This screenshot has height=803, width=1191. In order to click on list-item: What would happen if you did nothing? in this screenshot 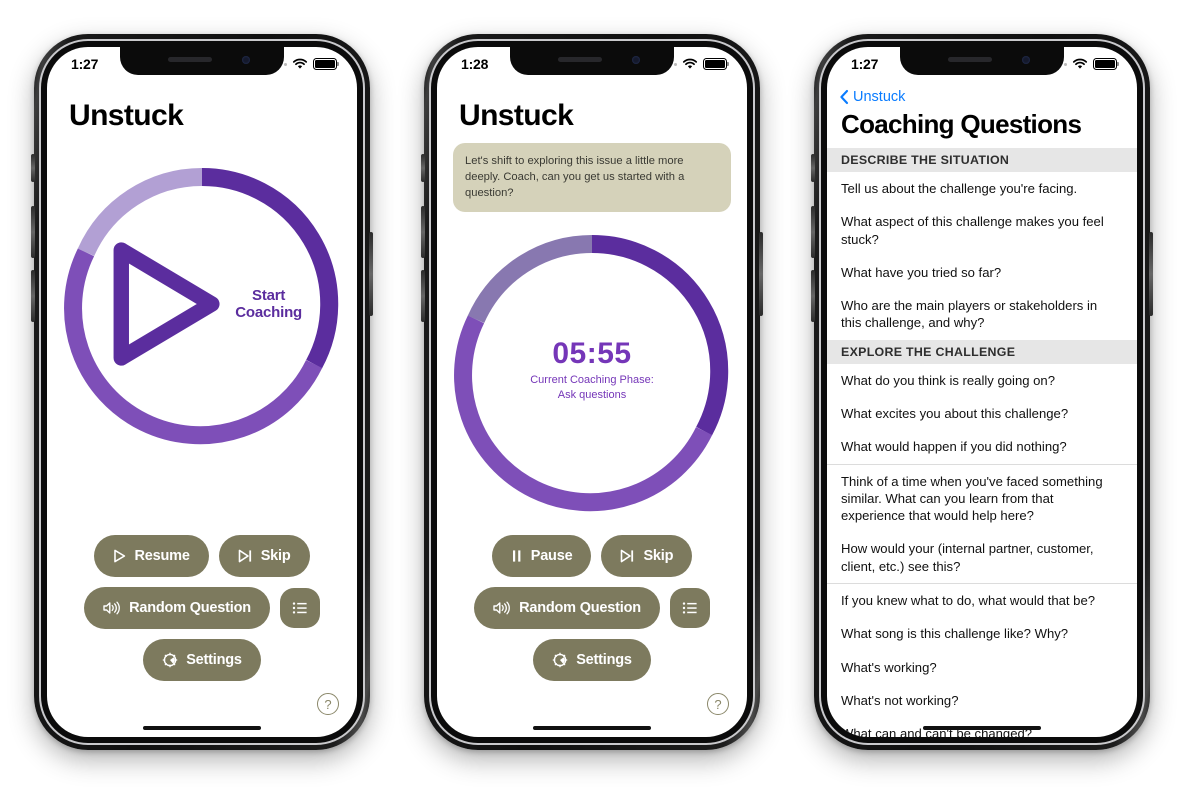, I will do `click(982, 446)`.